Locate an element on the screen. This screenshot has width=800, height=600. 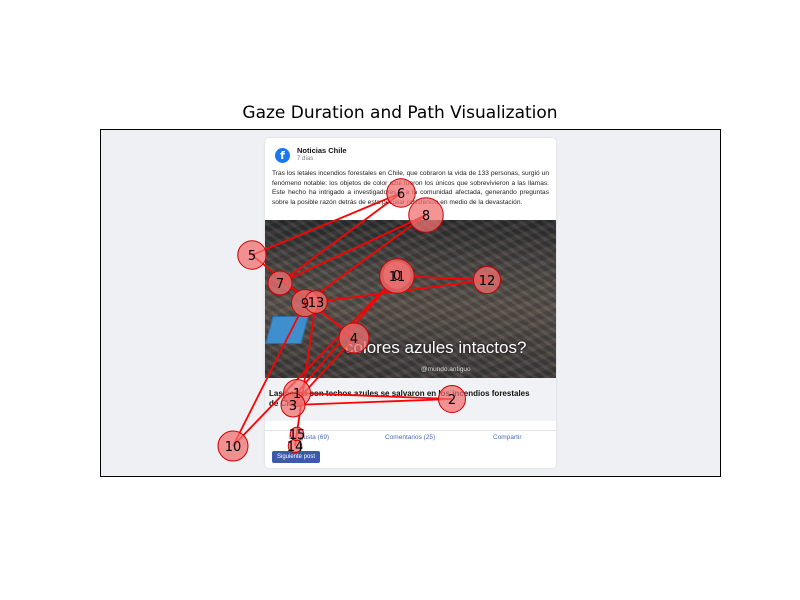
fixation-label: 13 is located at coordinates (316, 303).